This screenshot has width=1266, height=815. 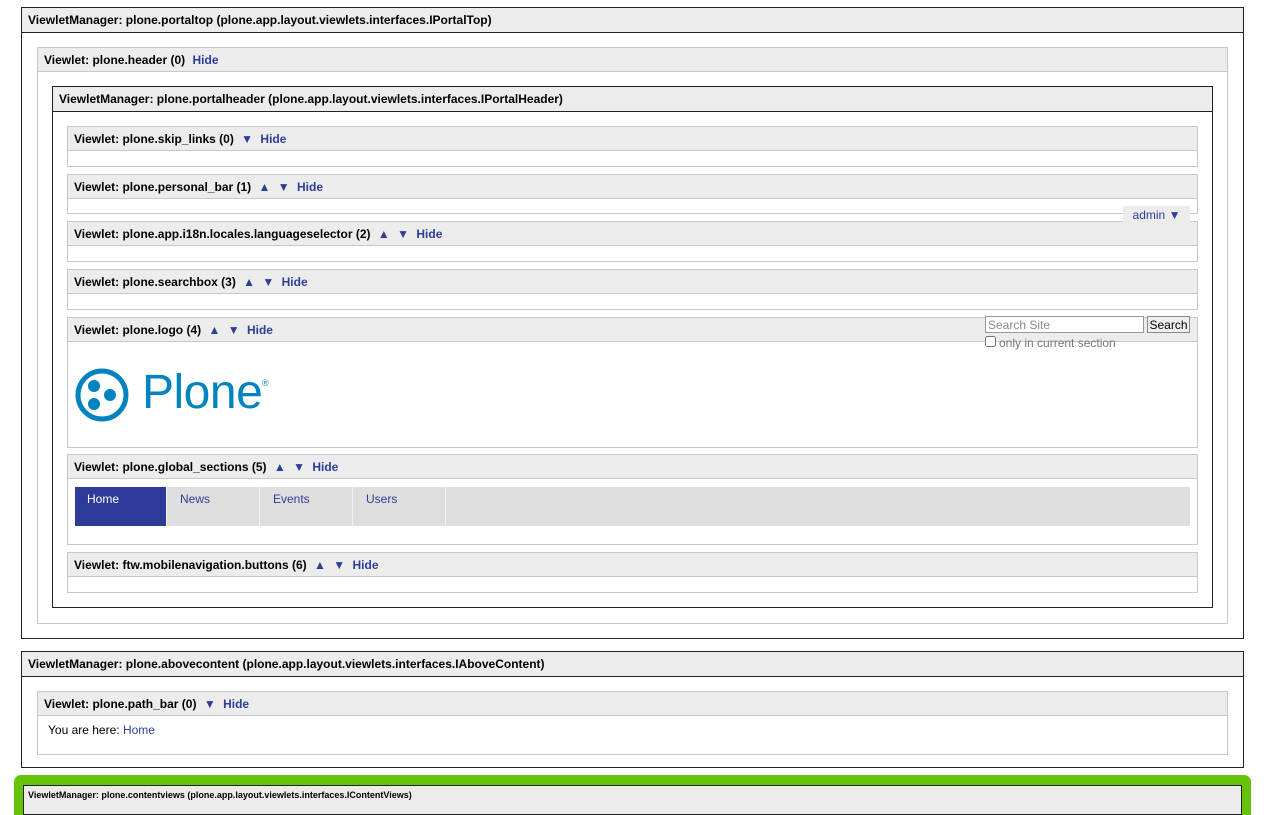 I want to click on viewlet-title-bar: Viewlet: plone.searchbox (3) ▲ ▼ Hide, so click(x=632, y=282).